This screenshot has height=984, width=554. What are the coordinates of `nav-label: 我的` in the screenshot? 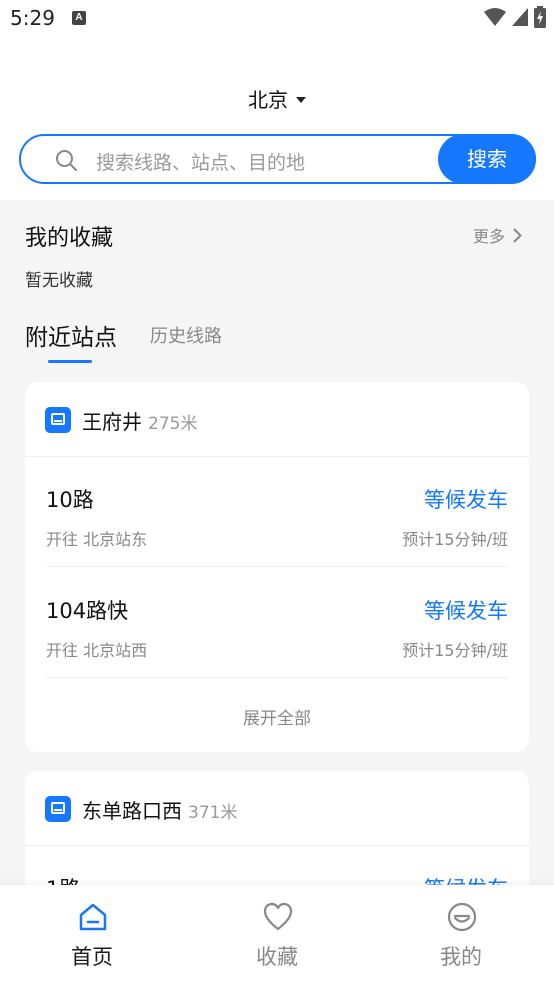 It's located at (461, 957).